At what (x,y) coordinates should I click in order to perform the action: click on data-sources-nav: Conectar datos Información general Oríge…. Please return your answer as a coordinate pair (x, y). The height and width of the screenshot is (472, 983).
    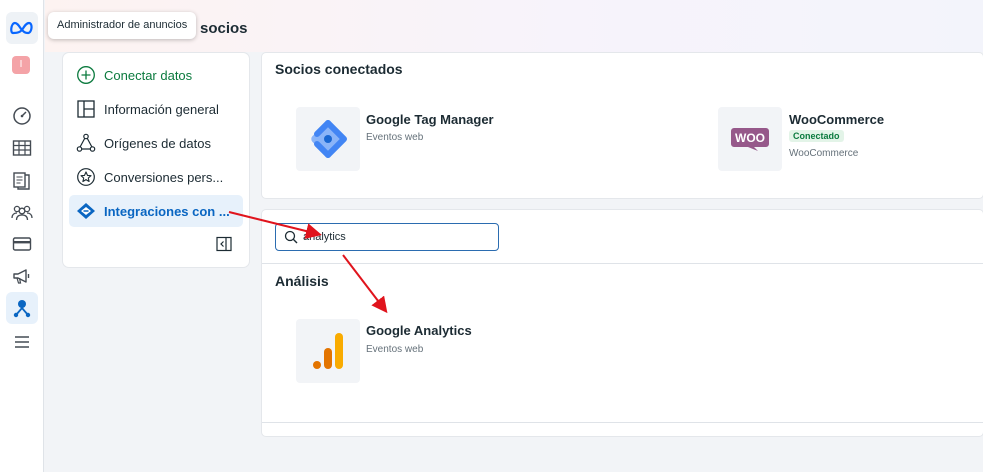
    Looking at the image, I should click on (156, 160).